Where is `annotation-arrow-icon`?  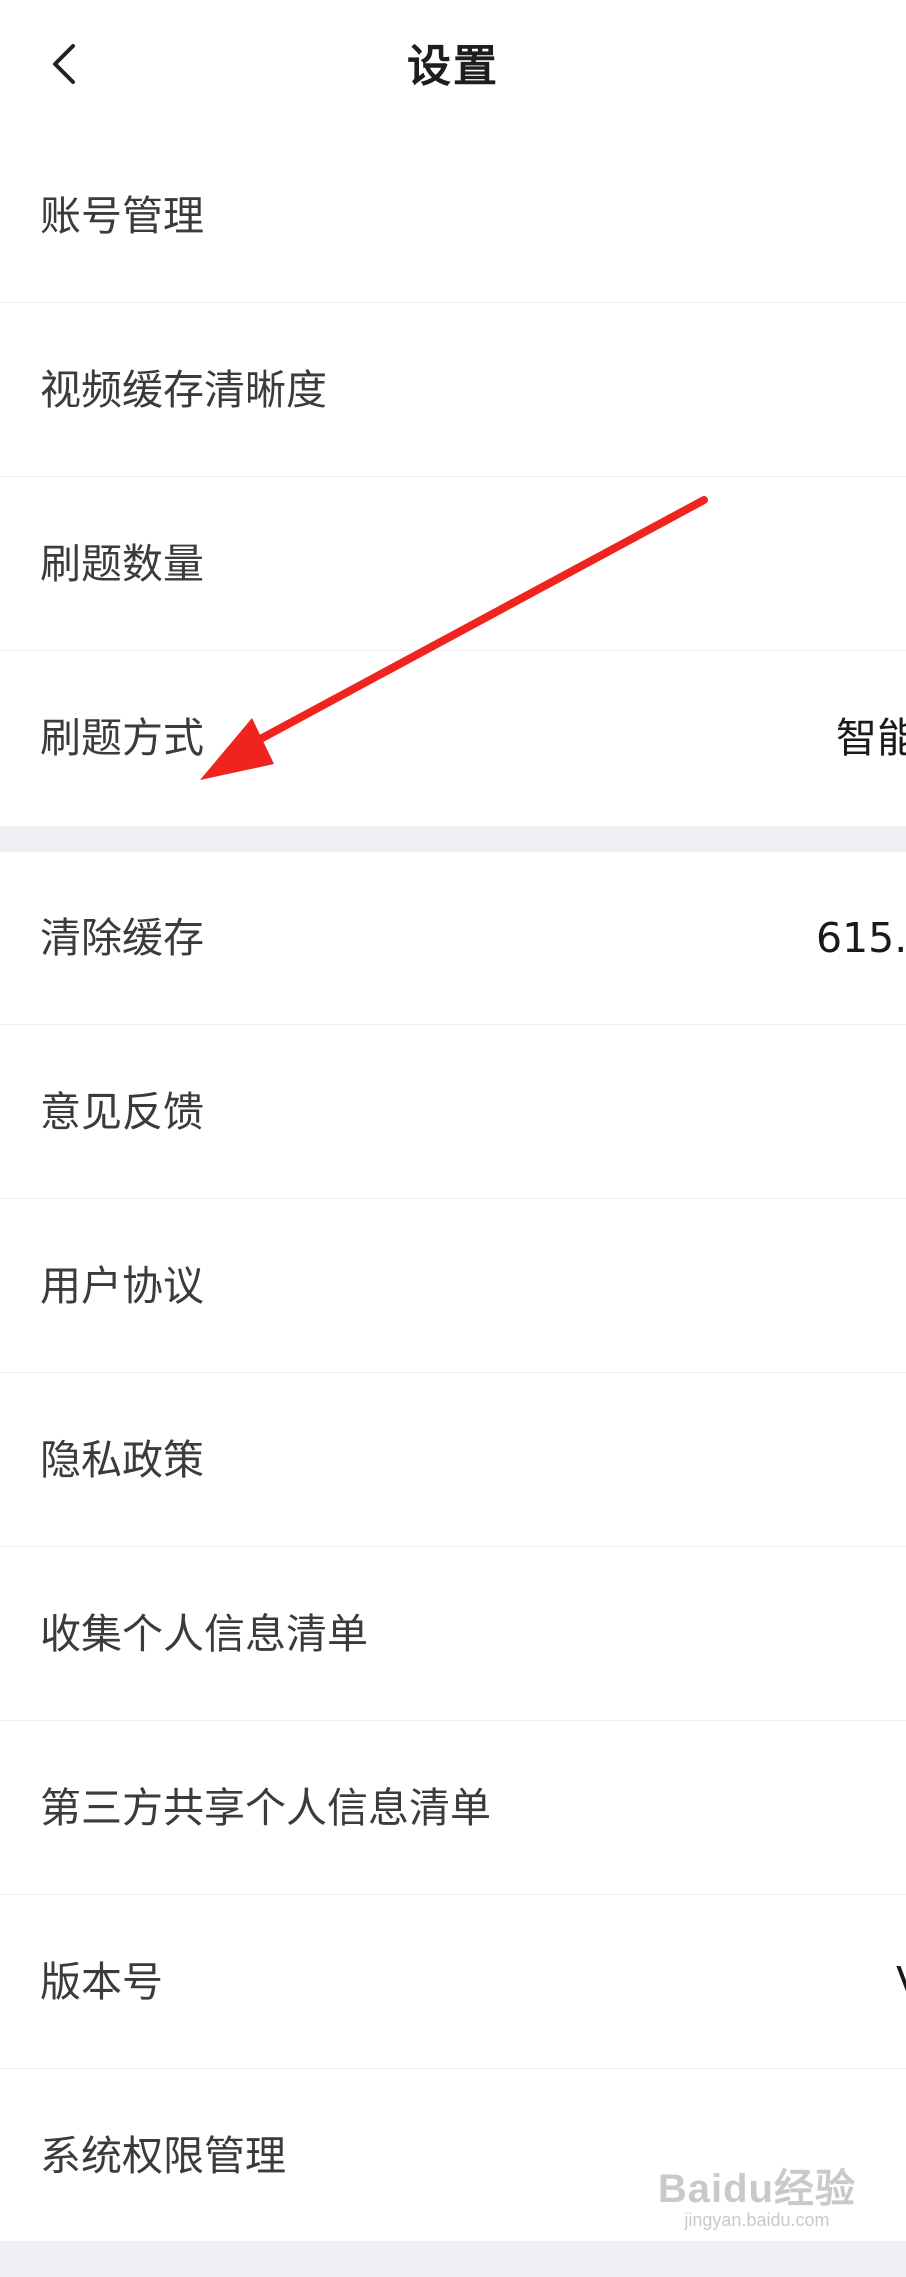 annotation-arrow-icon is located at coordinates (454, 638).